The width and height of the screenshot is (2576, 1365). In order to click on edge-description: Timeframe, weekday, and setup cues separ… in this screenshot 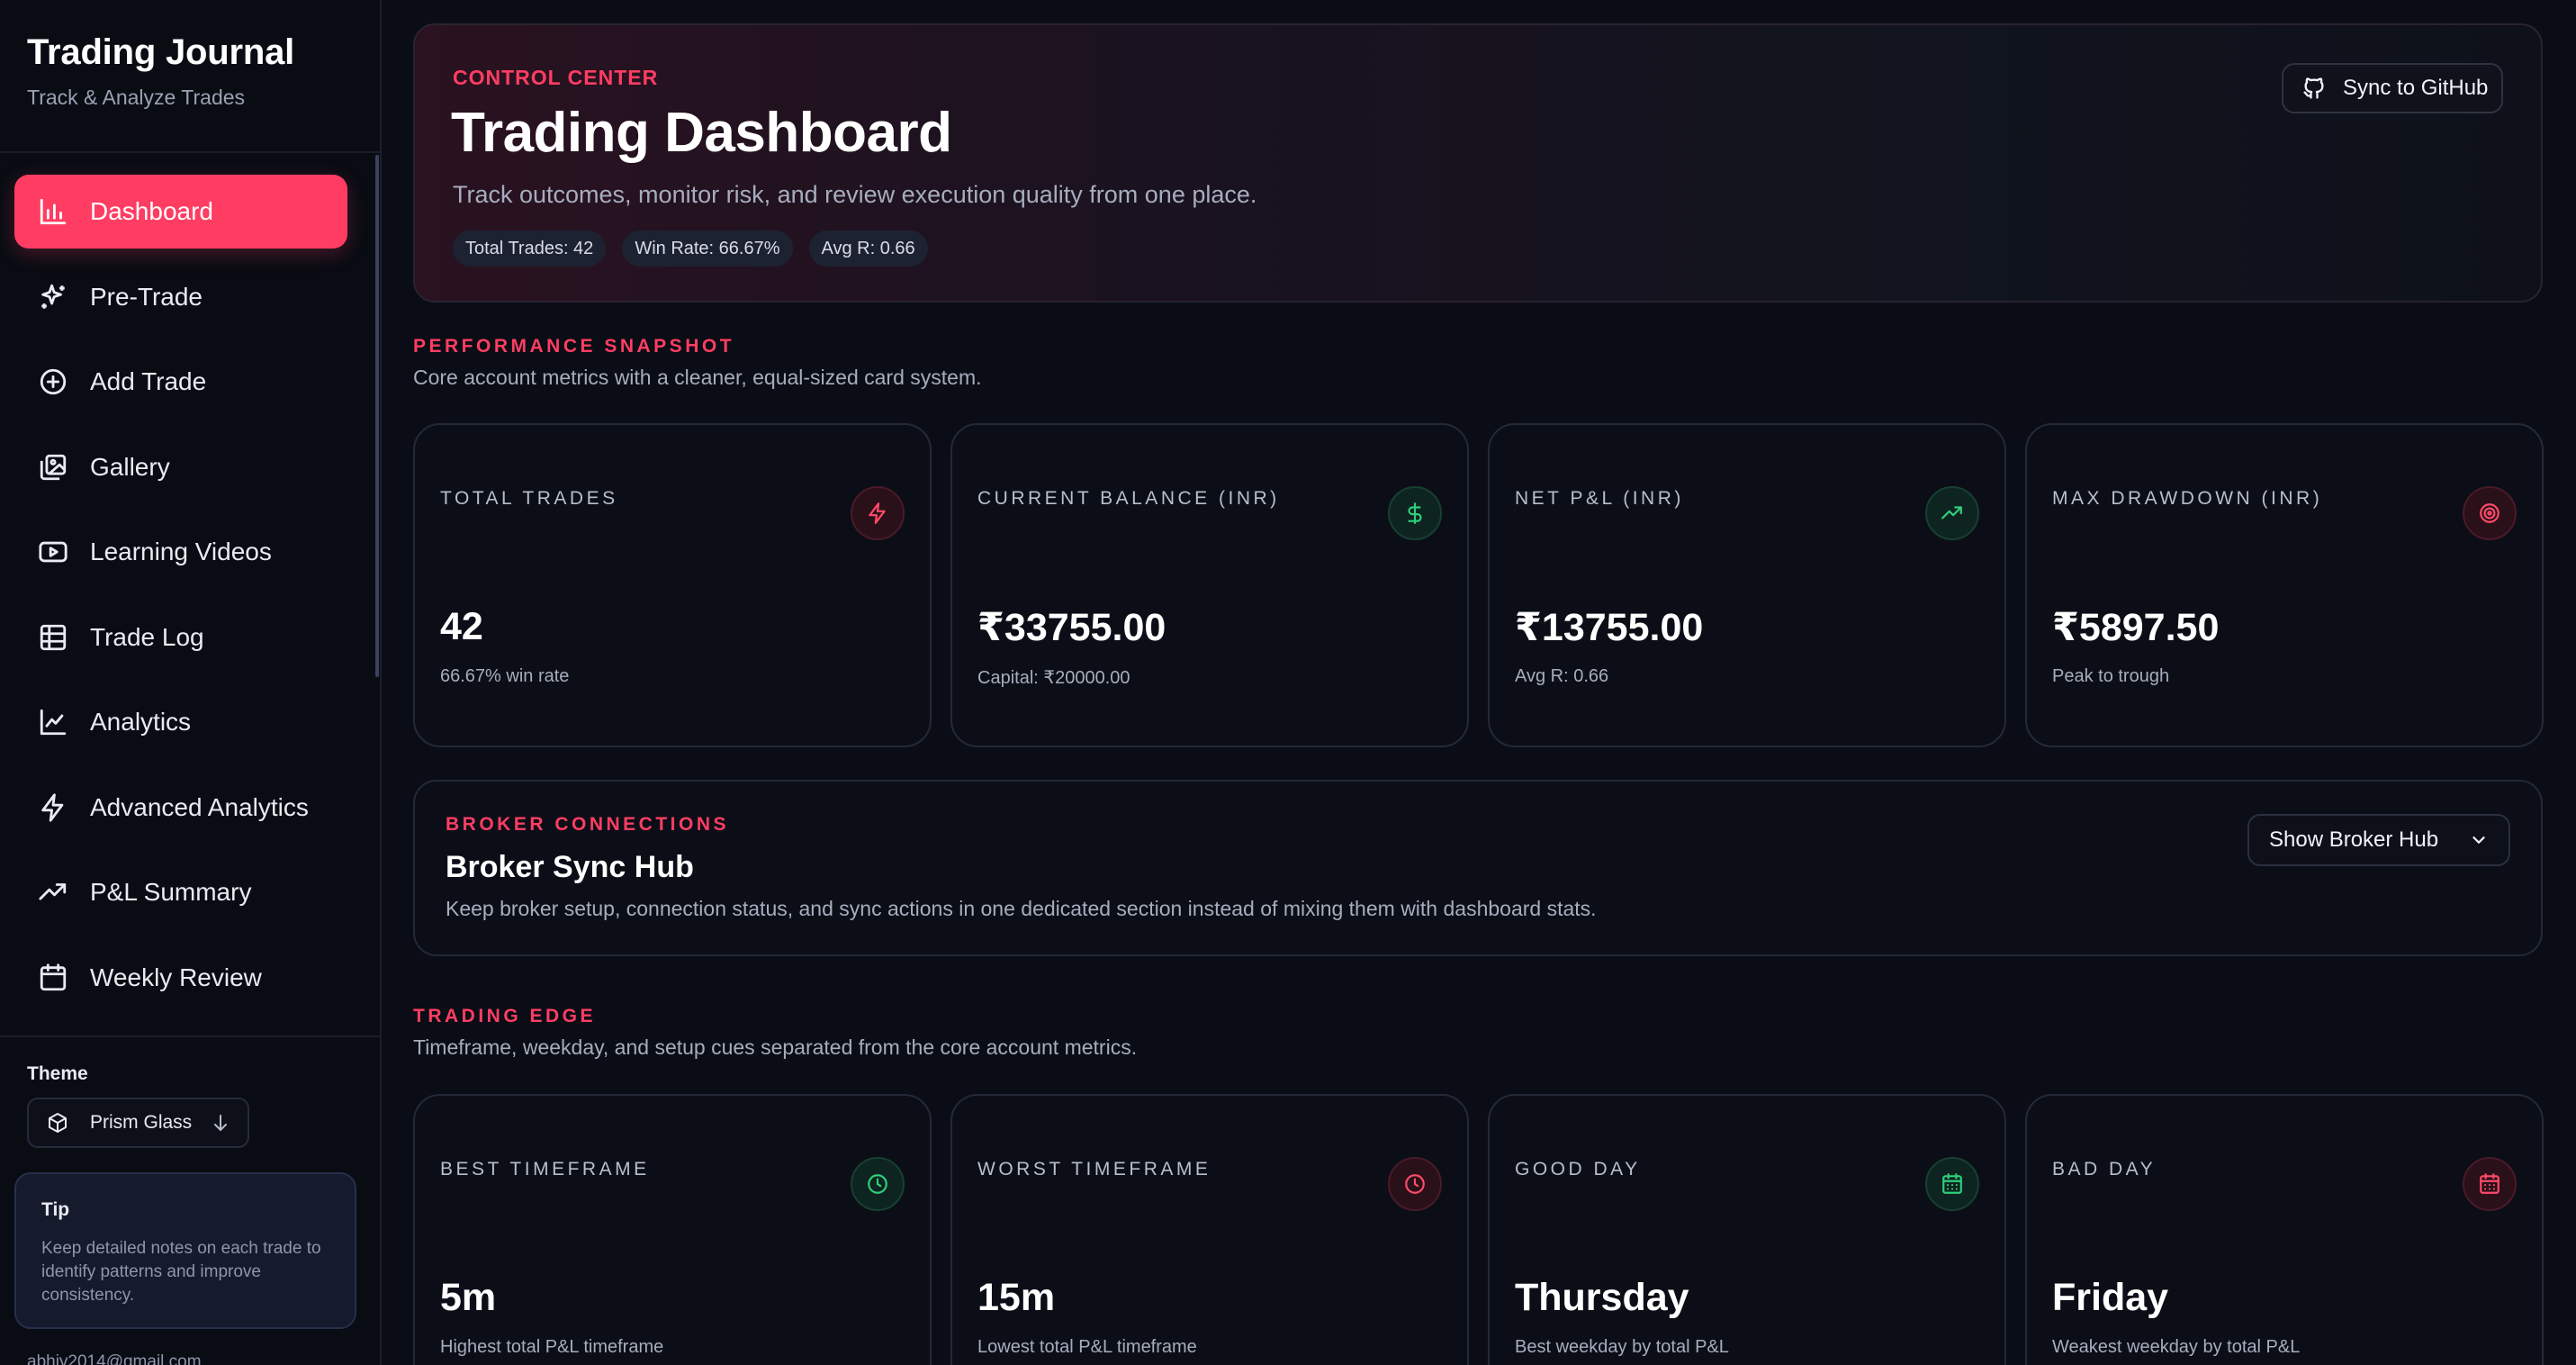, I will do `click(775, 1047)`.